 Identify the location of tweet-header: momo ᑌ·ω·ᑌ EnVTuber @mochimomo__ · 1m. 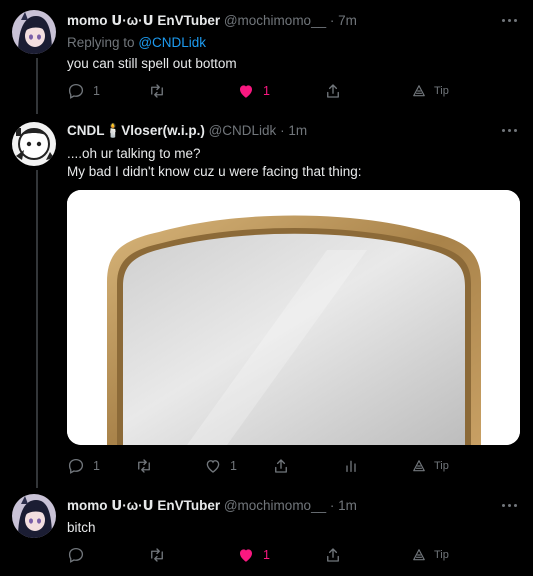
(290, 506).